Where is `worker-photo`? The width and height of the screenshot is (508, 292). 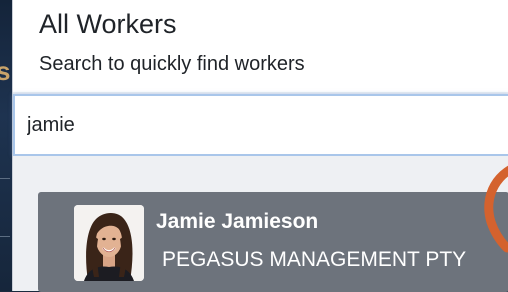
worker-photo is located at coordinates (109, 243).